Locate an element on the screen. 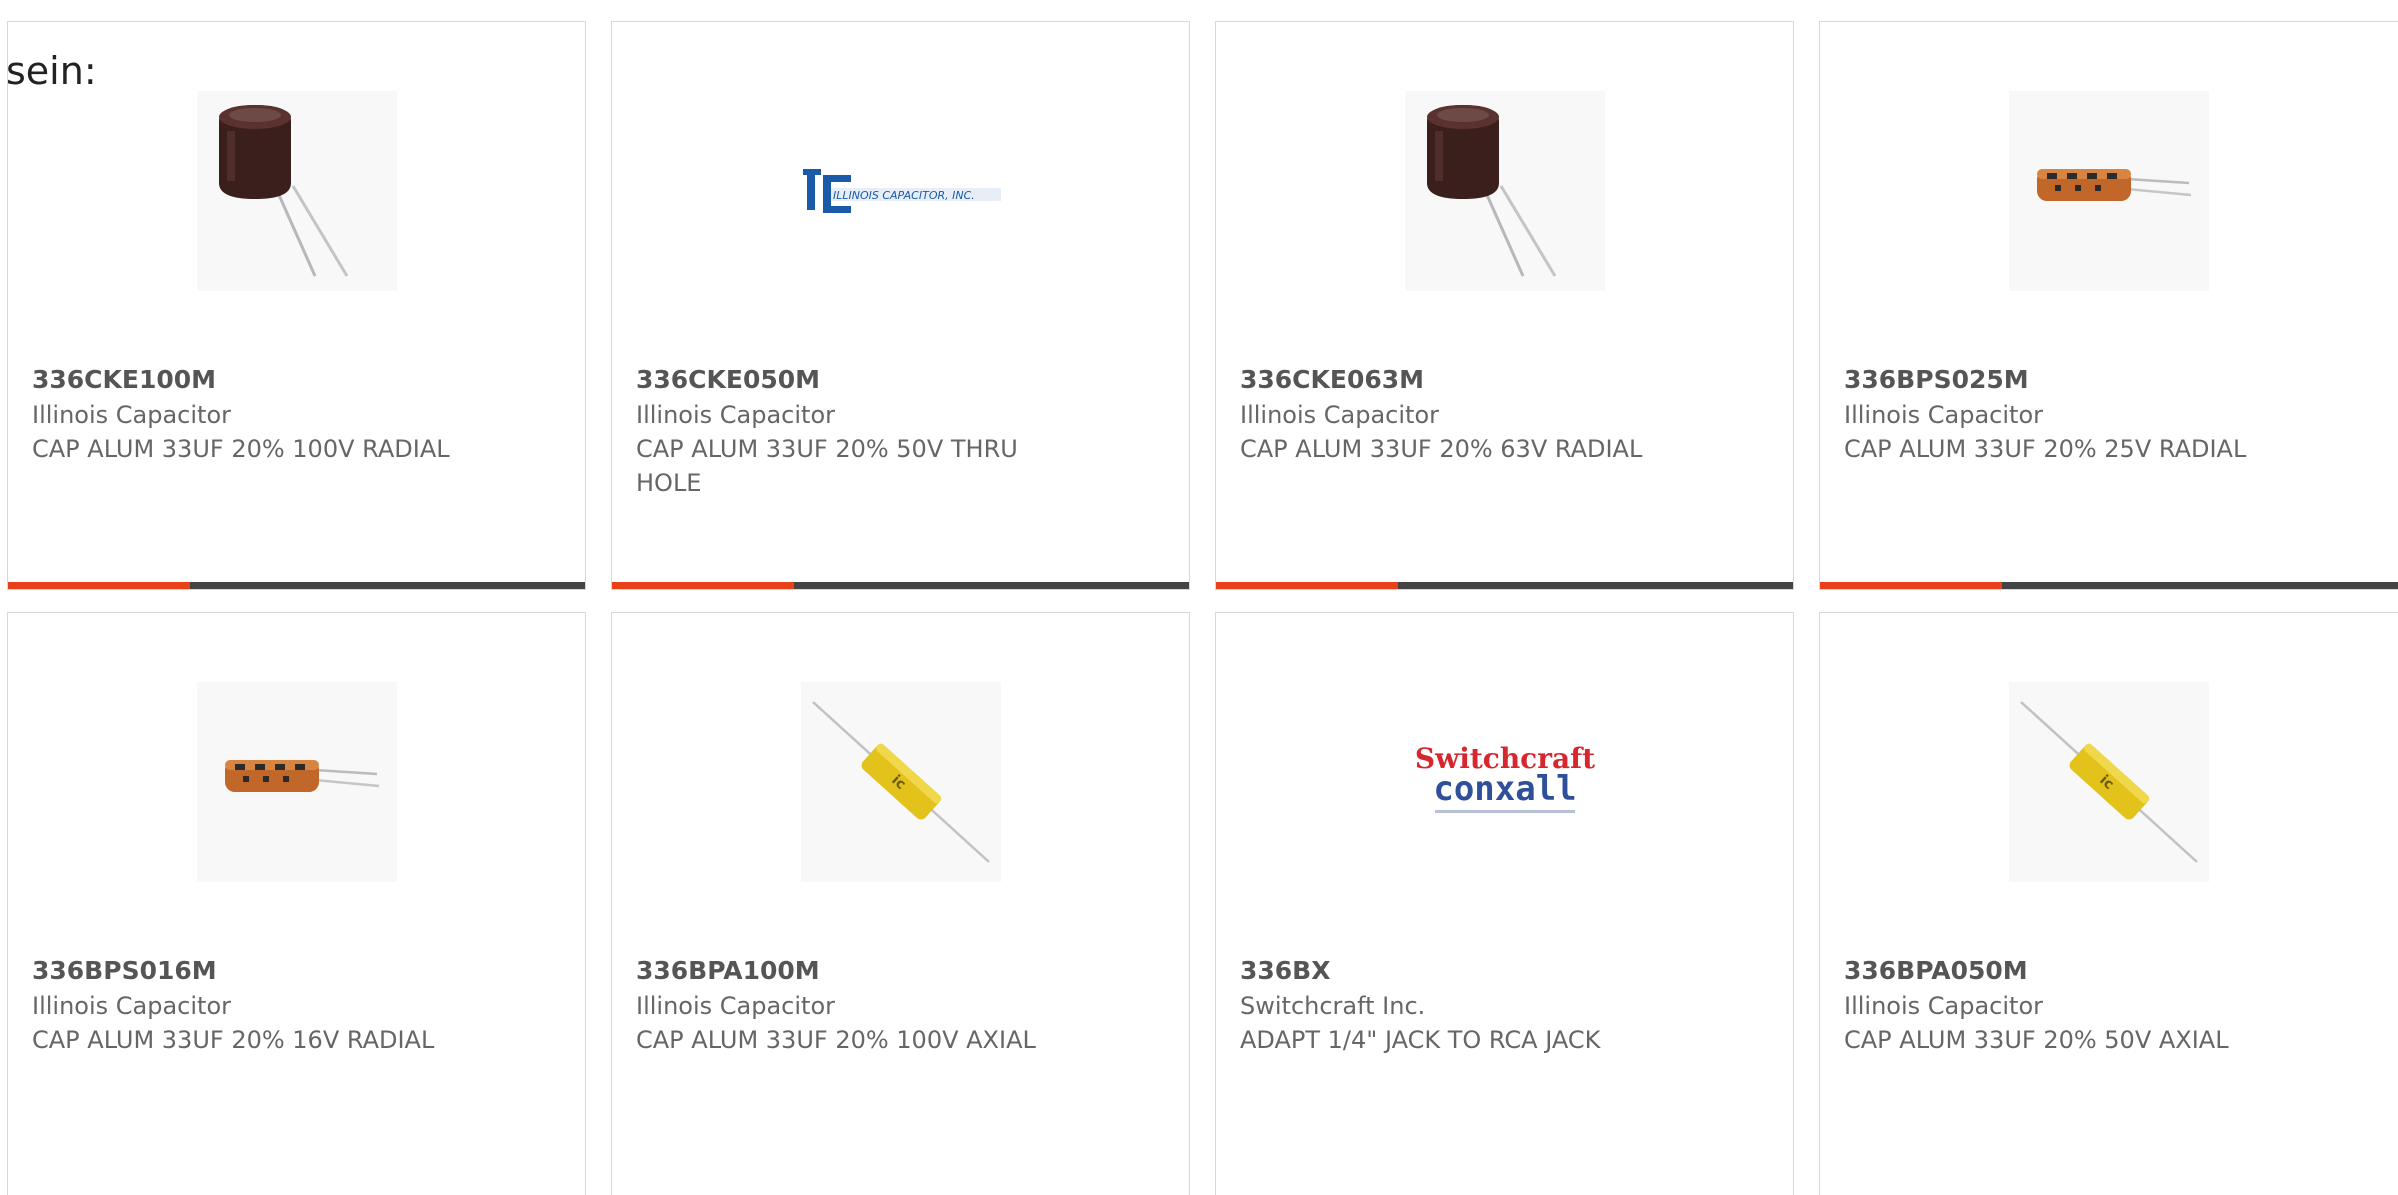  product-part-number: 336BPS016M is located at coordinates (257, 971).